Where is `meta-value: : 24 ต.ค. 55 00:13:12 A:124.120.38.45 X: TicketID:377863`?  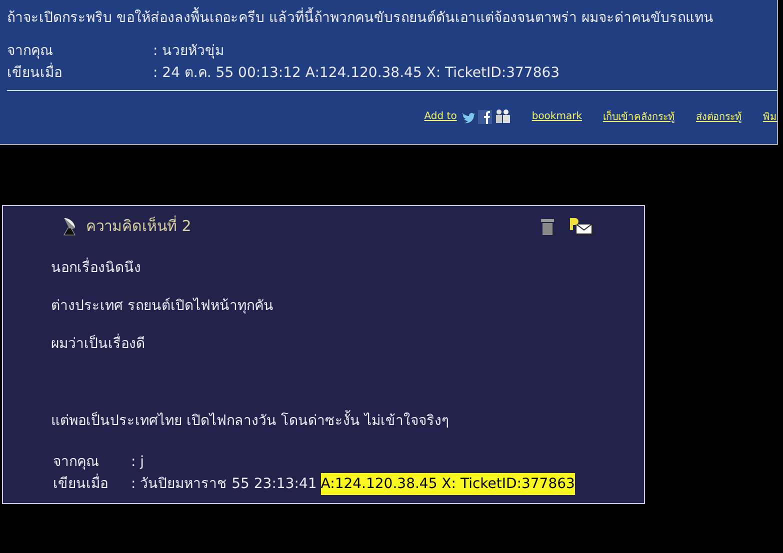
meta-value: : 24 ต.ค. 55 00:13:12 A:124.120.38.45 X: TicketID:377863 is located at coordinates (356, 73).